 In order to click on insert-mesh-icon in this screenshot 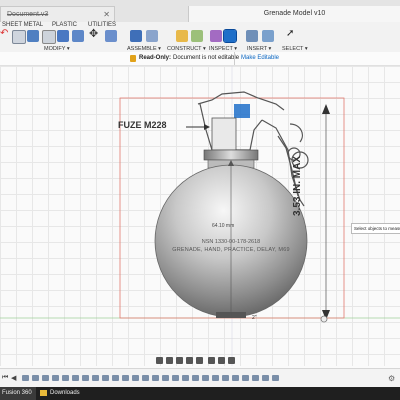, I will do `click(252, 36)`.